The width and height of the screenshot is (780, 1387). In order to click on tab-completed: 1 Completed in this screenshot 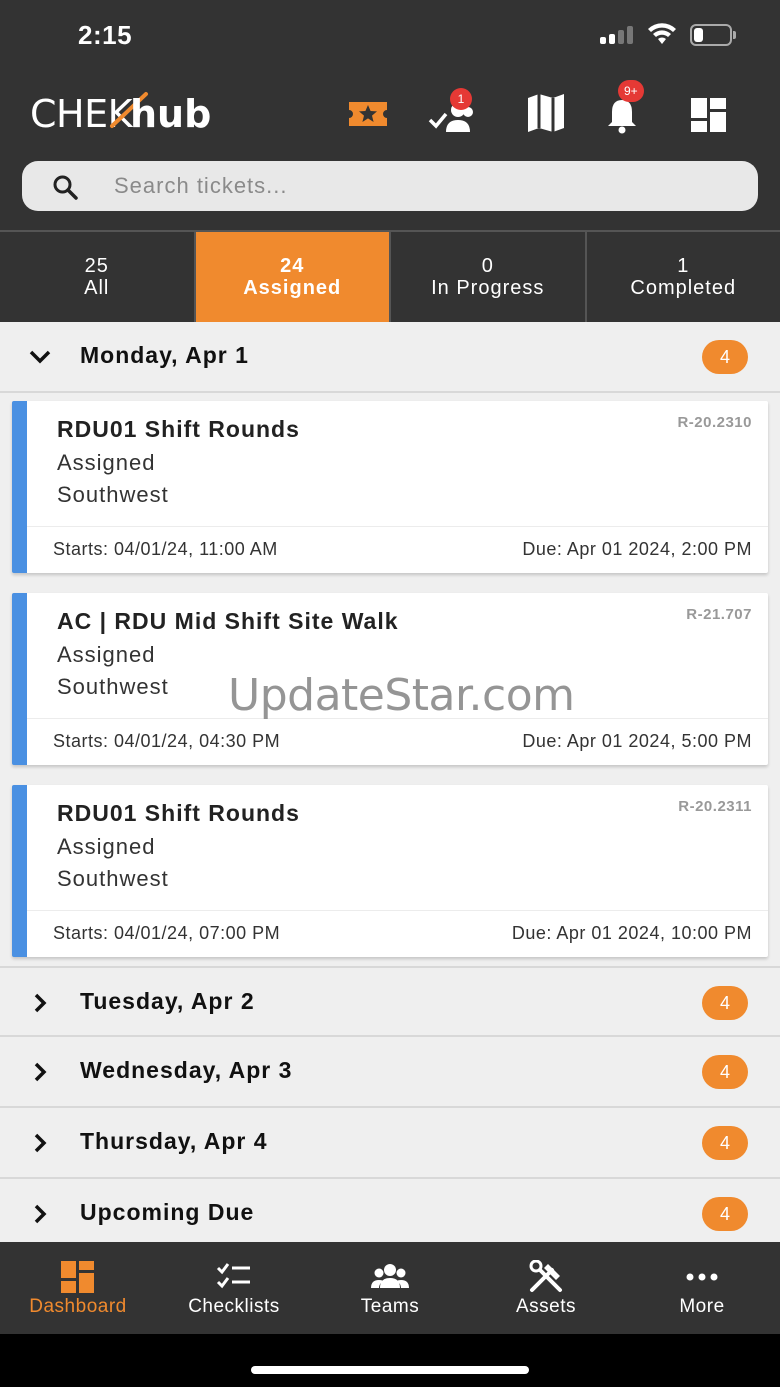, I will do `click(683, 277)`.